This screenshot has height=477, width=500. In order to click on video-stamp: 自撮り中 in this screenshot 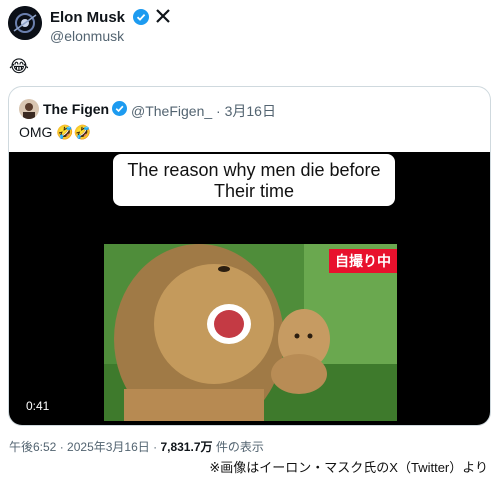, I will do `click(363, 261)`.